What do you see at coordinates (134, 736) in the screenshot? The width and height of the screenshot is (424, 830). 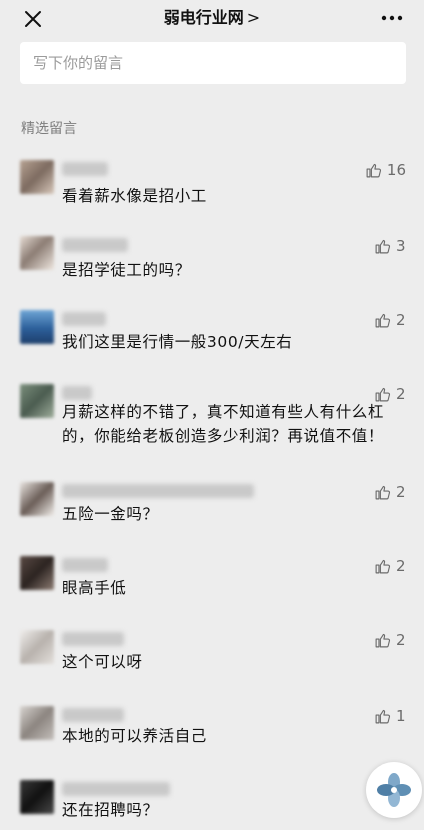 I see `comment-text: 本地的可以养活自己` at bounding box center [134, 736].